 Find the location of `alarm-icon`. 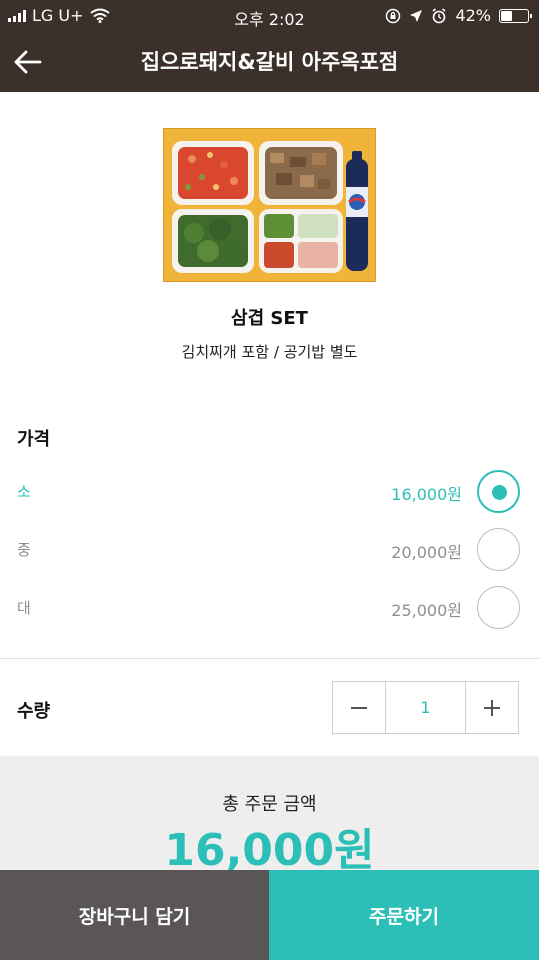

alarm-icon is located at coordinates (439, 15).